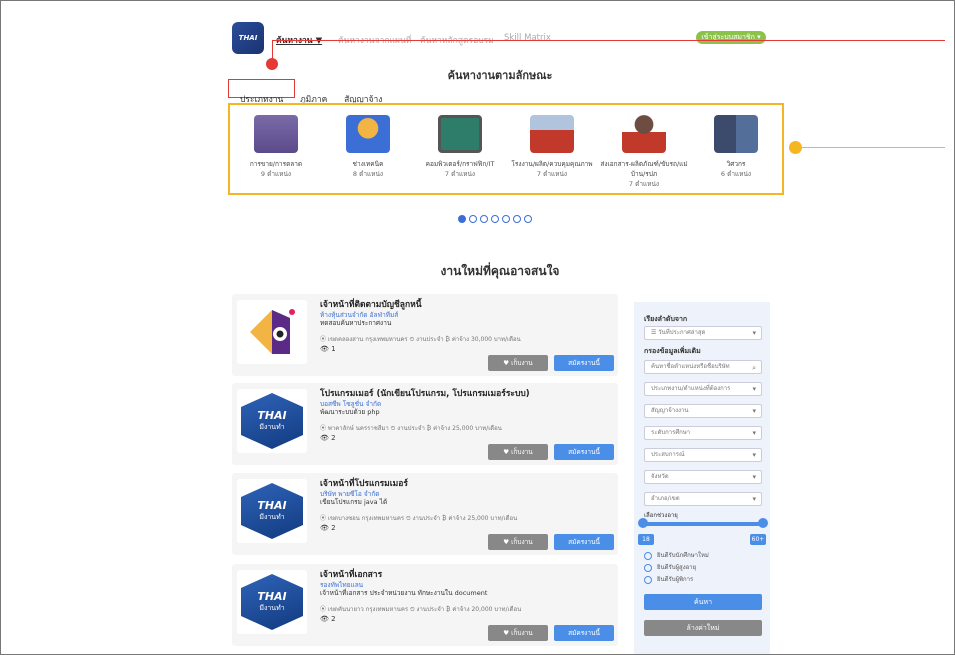 The image size is (955, 655). What do you see at coordinates (736, 174) in the screenshot?
I see `category-count: 6 ตำแหน่ง` at bounding box center [736, 174].